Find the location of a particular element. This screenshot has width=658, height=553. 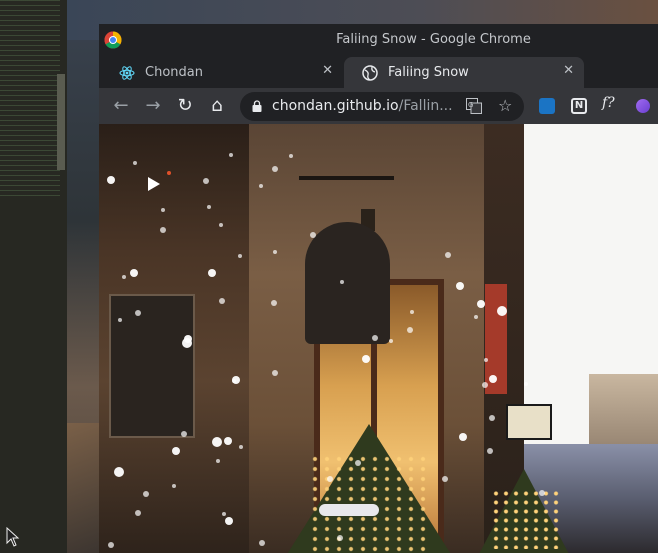

photo-lamp-arm is located at coordinates (346, 178).